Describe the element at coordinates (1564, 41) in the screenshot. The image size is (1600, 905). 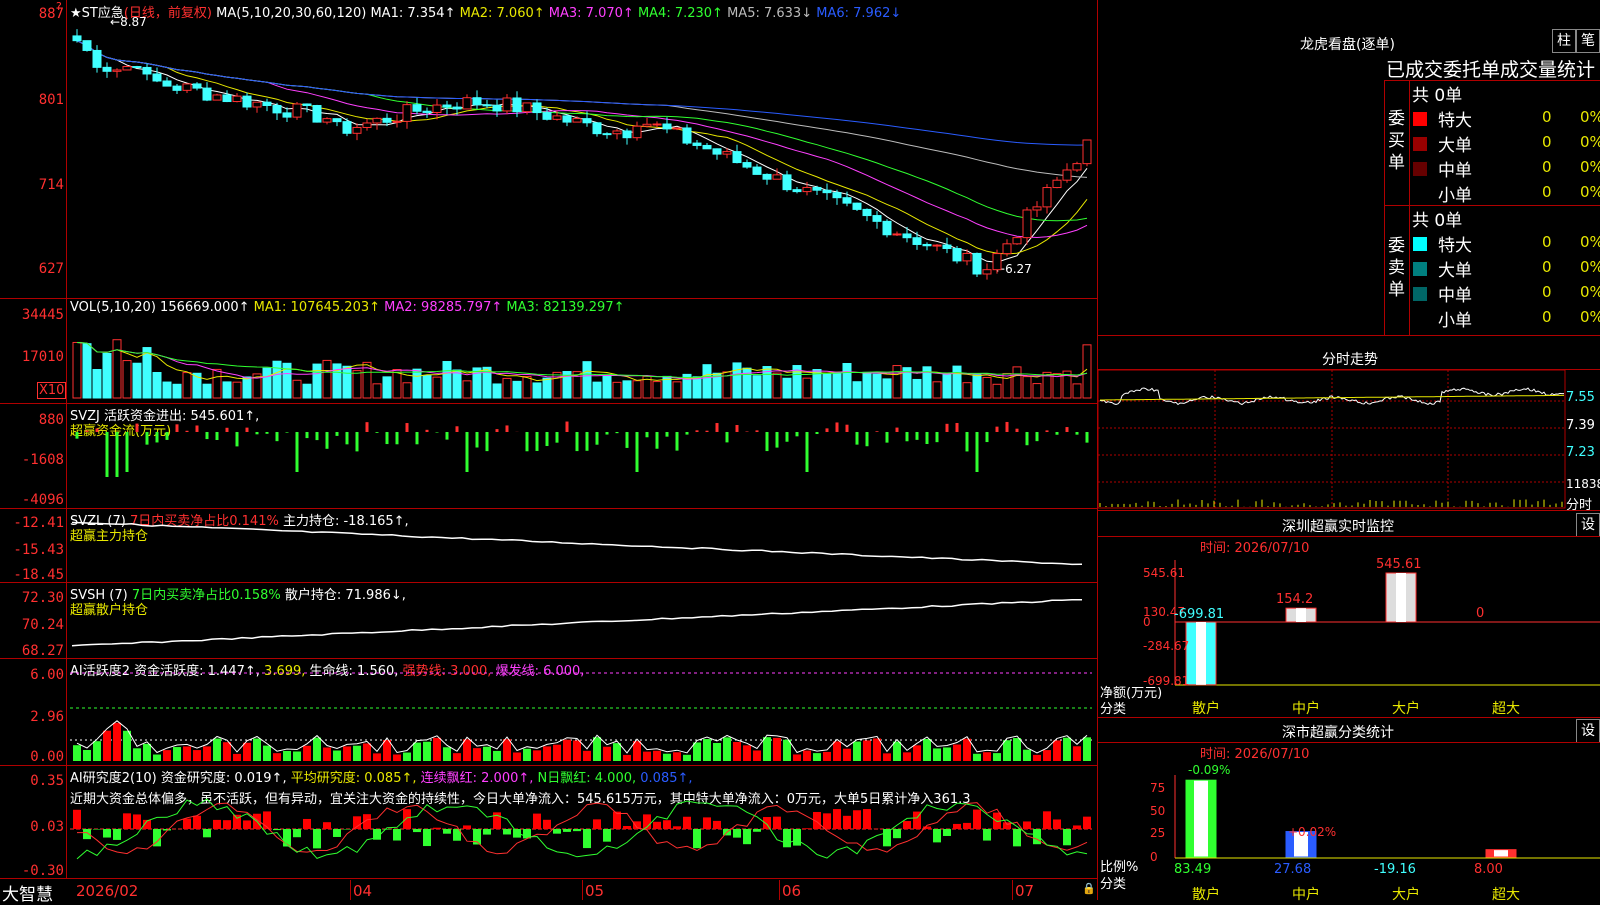
I see `column-button: 柱` at that location.